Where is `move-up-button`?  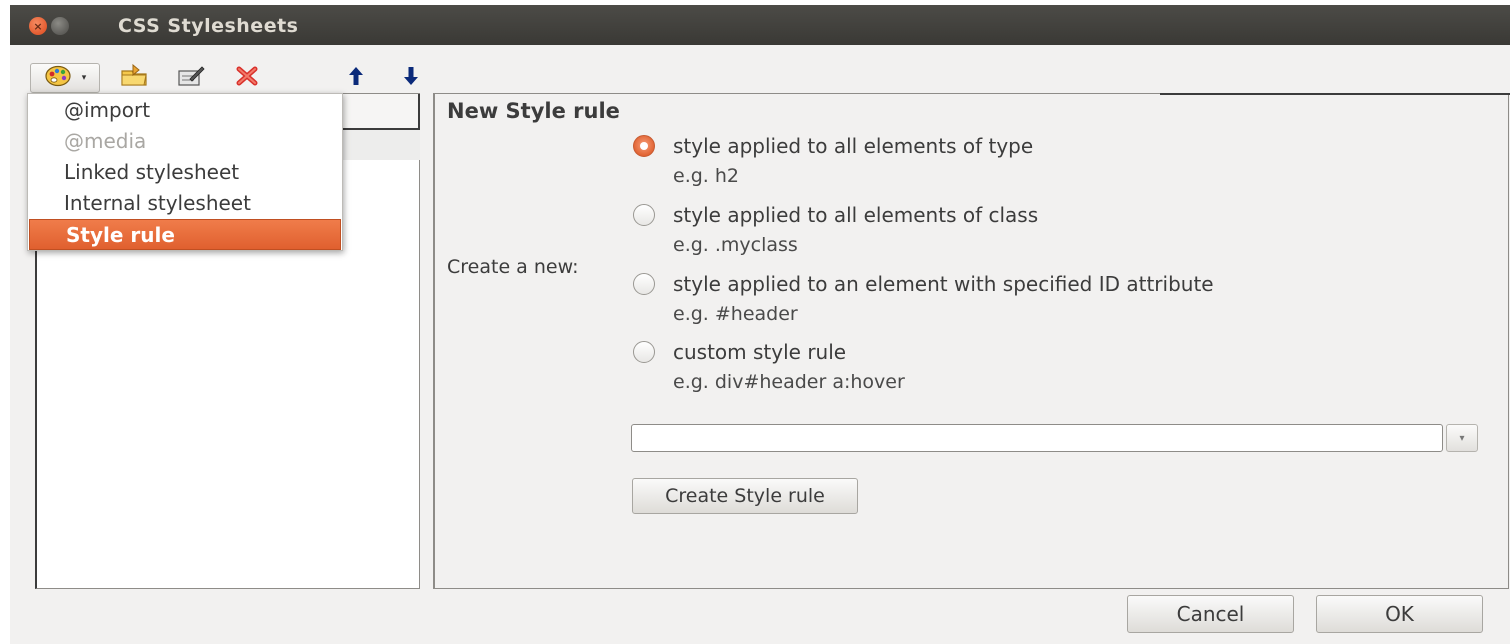 move-up-button is located at coordinates (356, 78).